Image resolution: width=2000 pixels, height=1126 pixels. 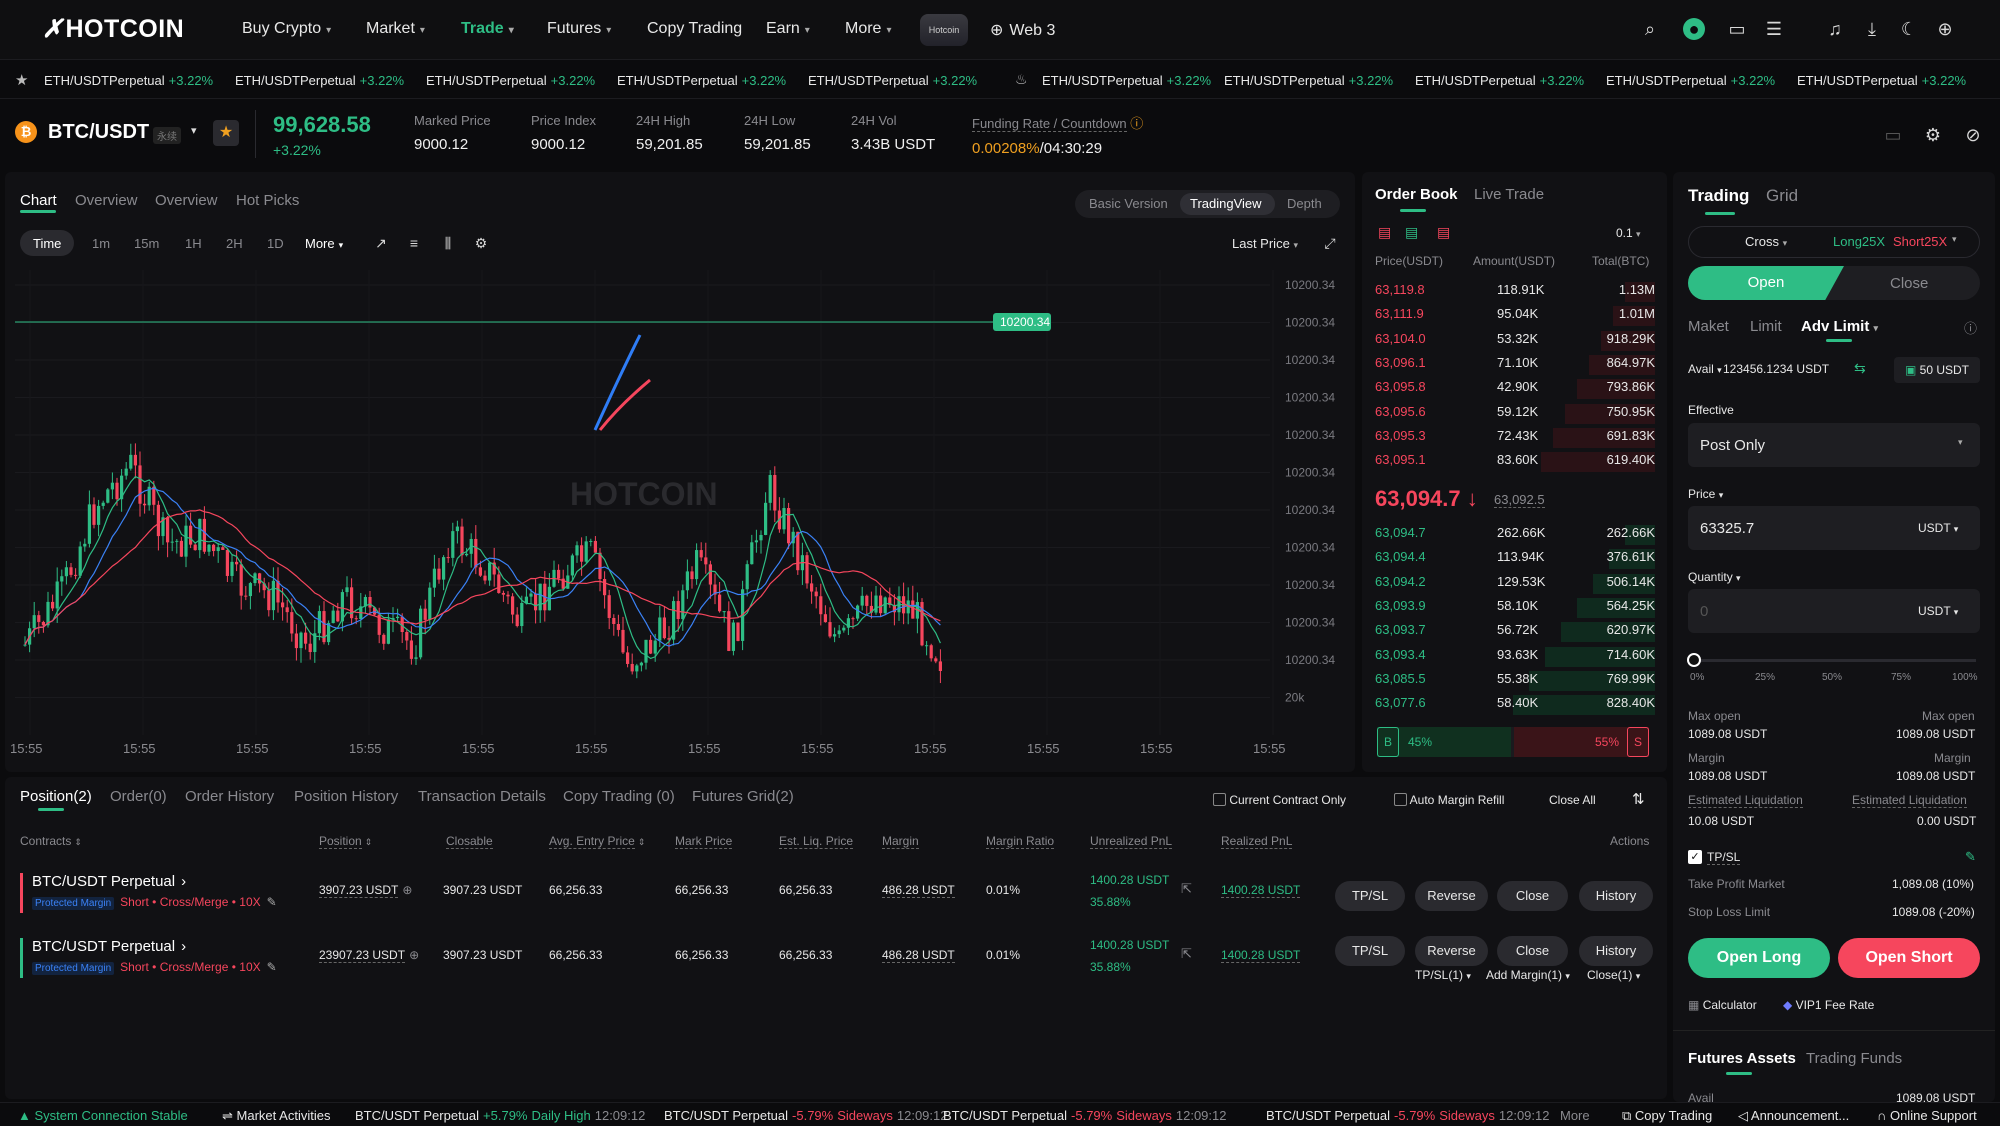 What do you see at coordinates (47, 243) in the screenshot?
I see `interval-0: Time` at bounding box center [47, 243].